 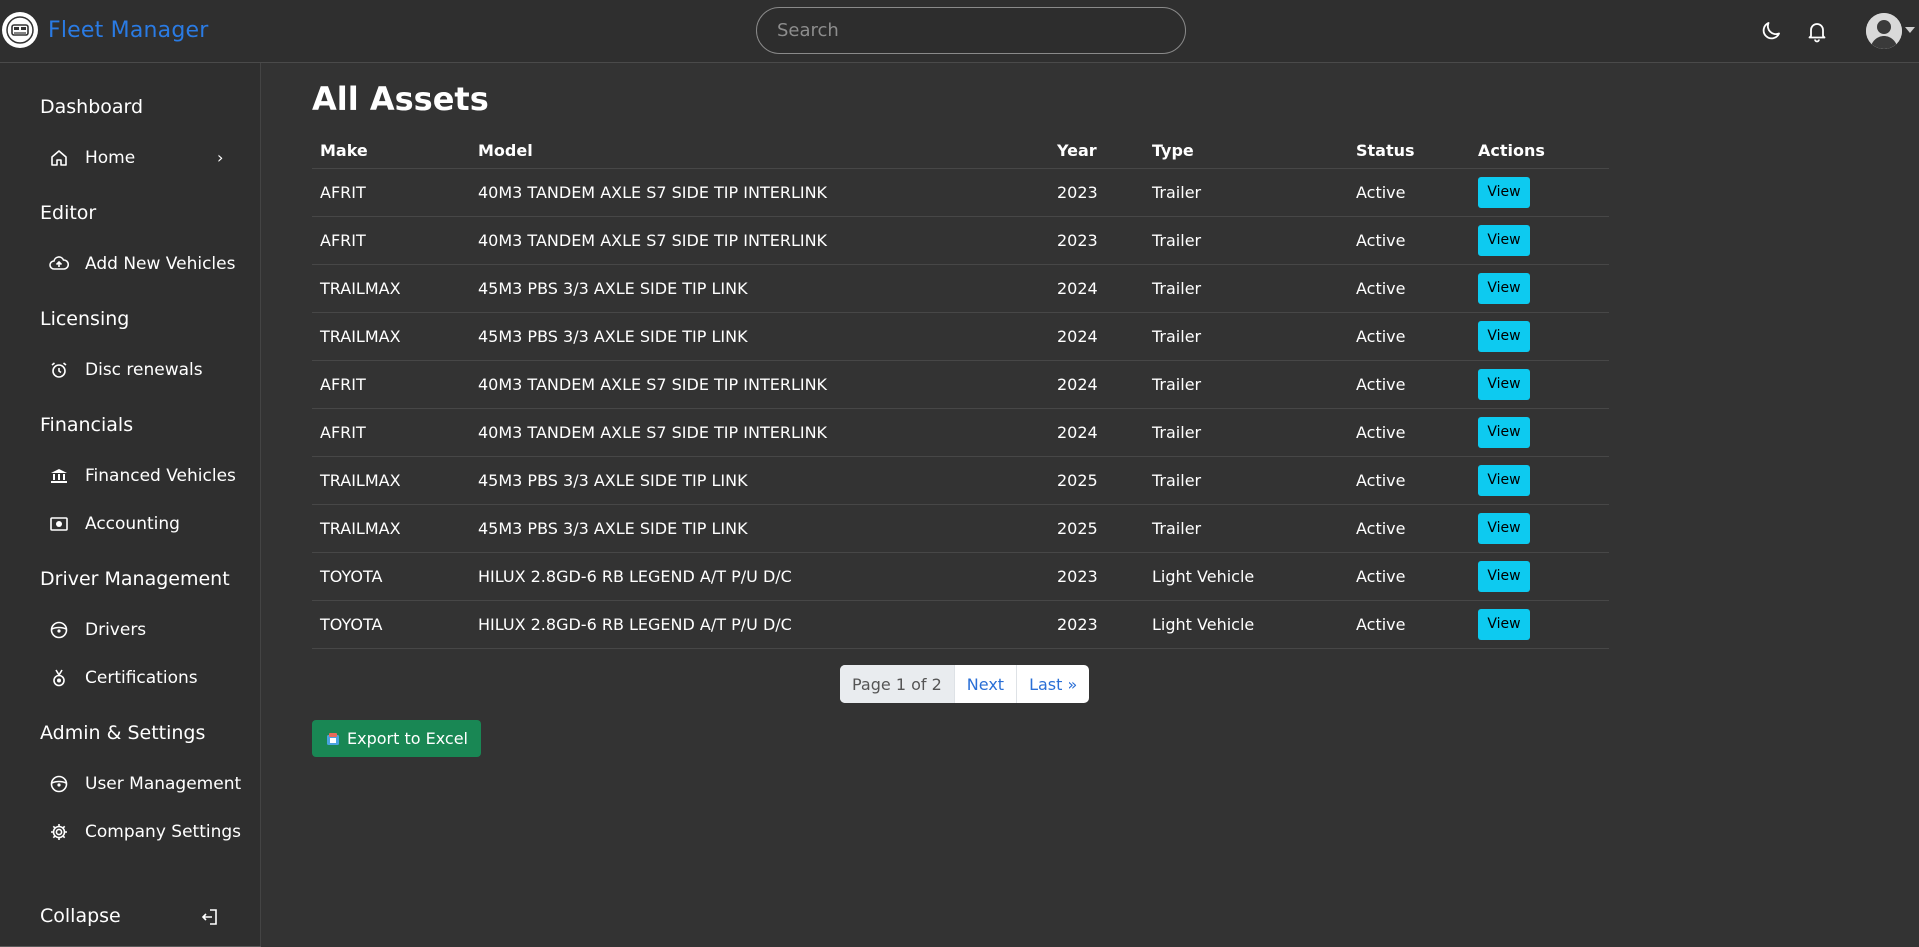 I want to click on truck-logo-icon, so click(x=20, y=30).